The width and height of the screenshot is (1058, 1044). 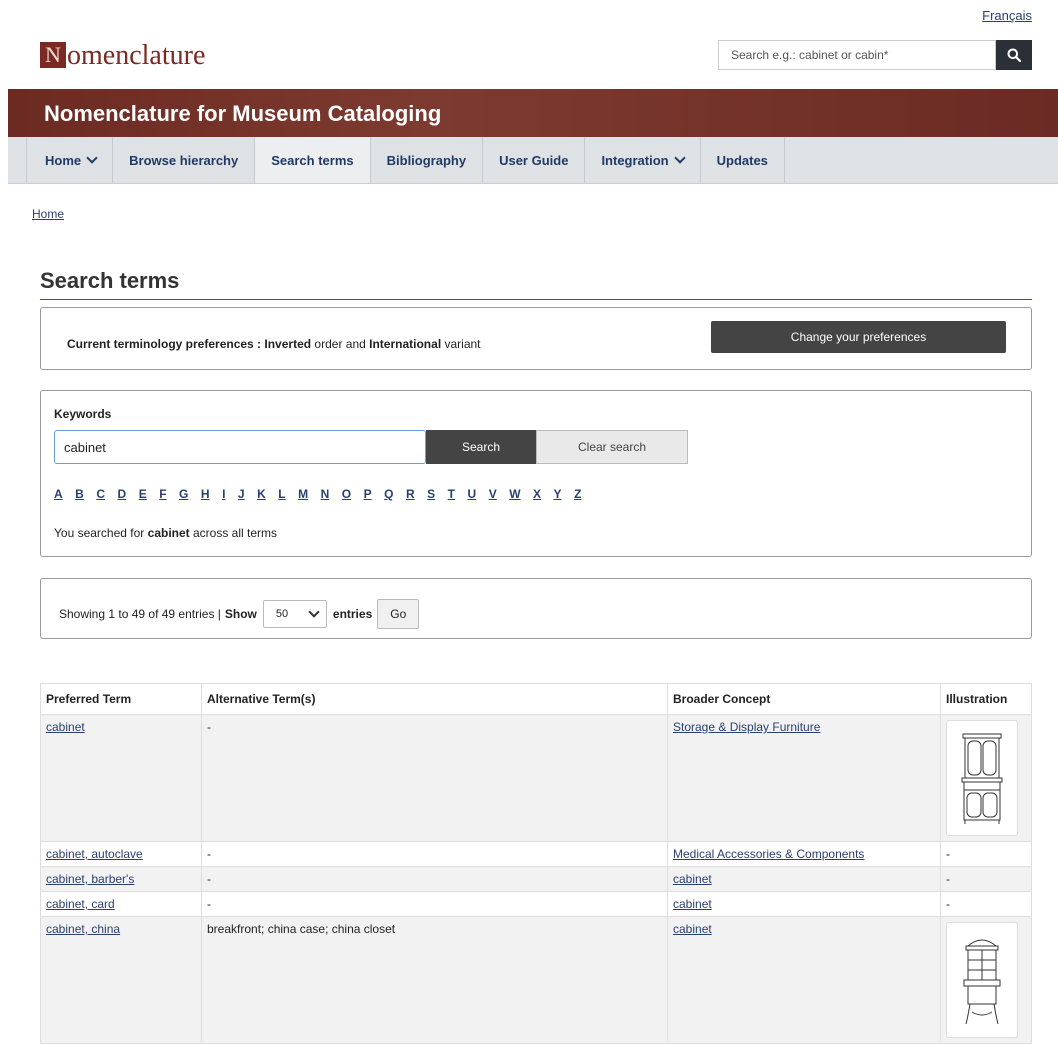 What do you see at coordinates (205, 494) in the screenshot?
I see `alpha-link-h: H` at bounding box center [205, 494].